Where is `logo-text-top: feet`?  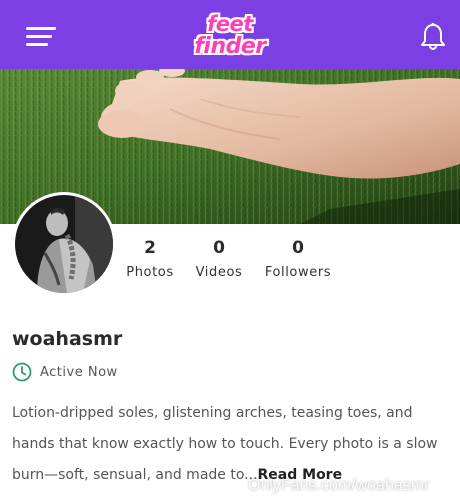 logo-text-top: feet is located at coordinates (230, 24).